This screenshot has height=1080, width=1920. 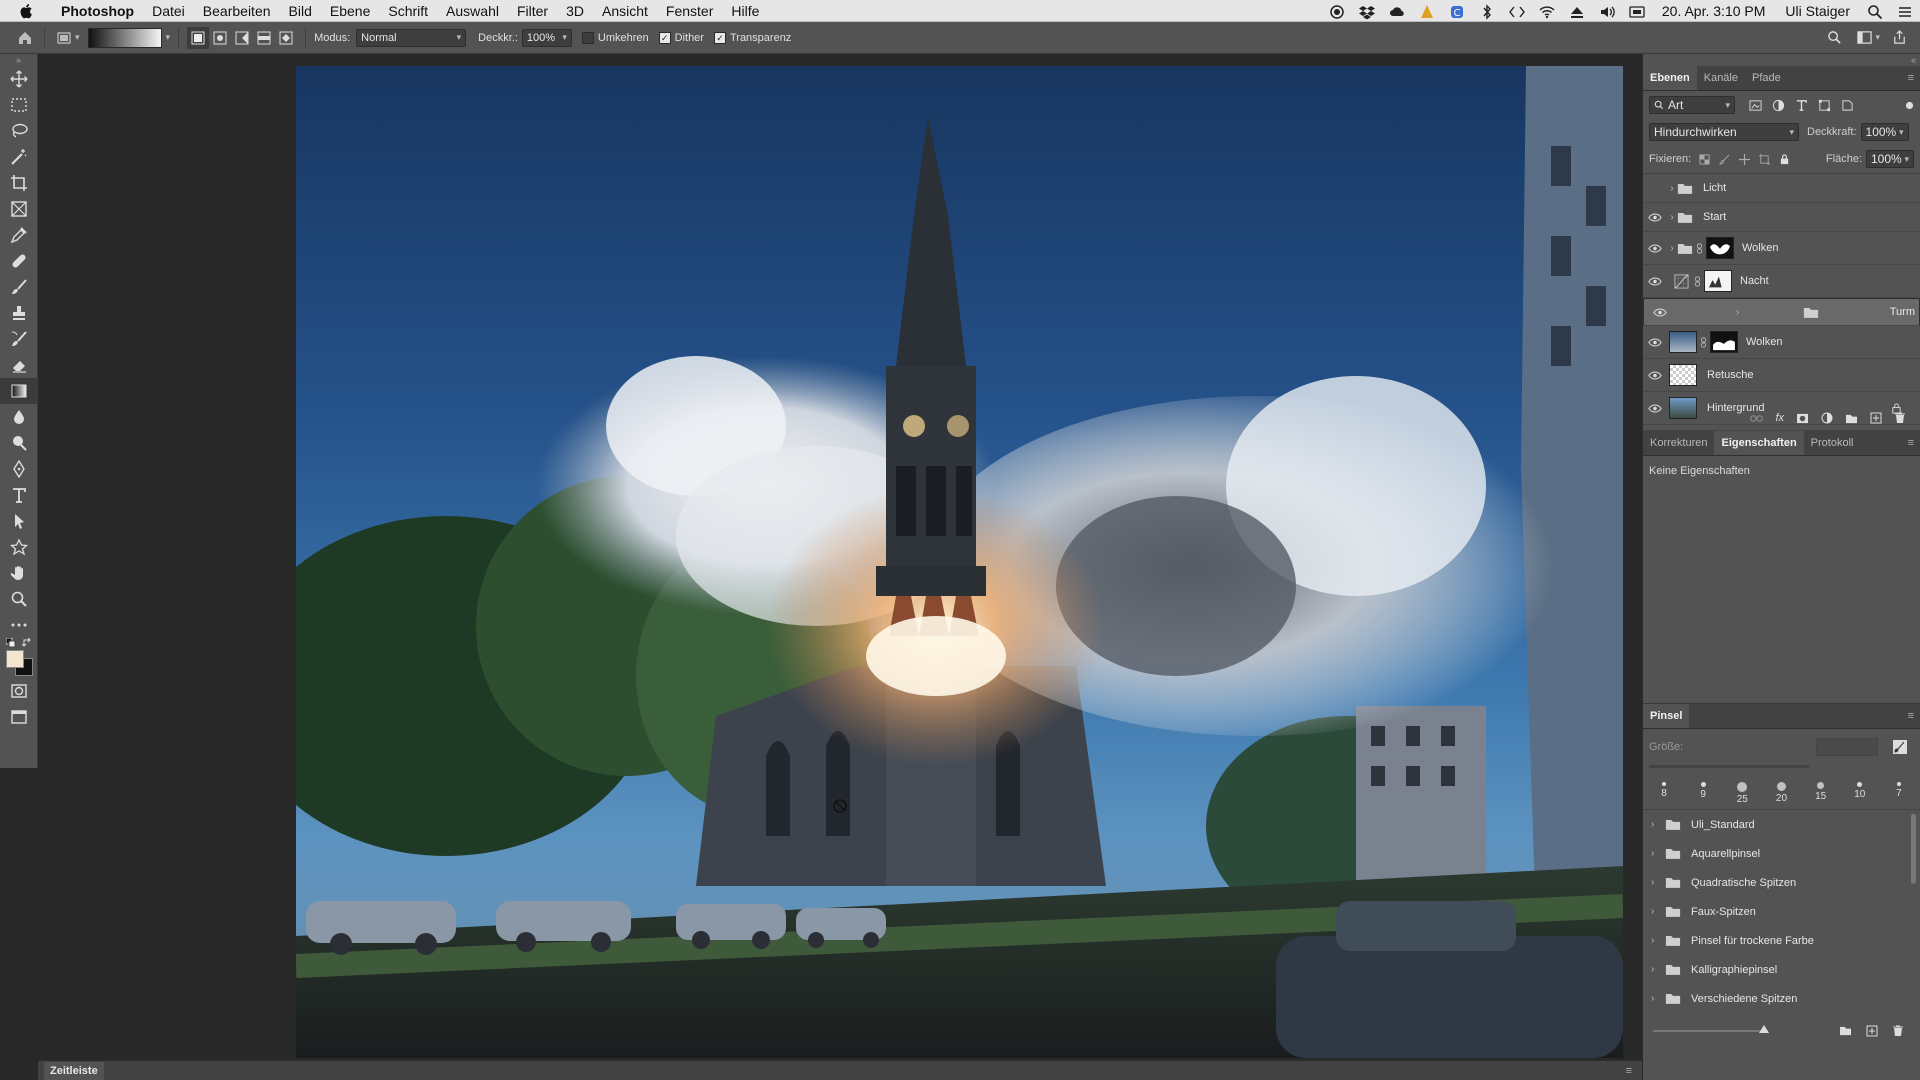 What do you see at coordinates (1909, 105) in the screenshot?
I see `filter-toggle-icon` at bounding box center [1909, 105].